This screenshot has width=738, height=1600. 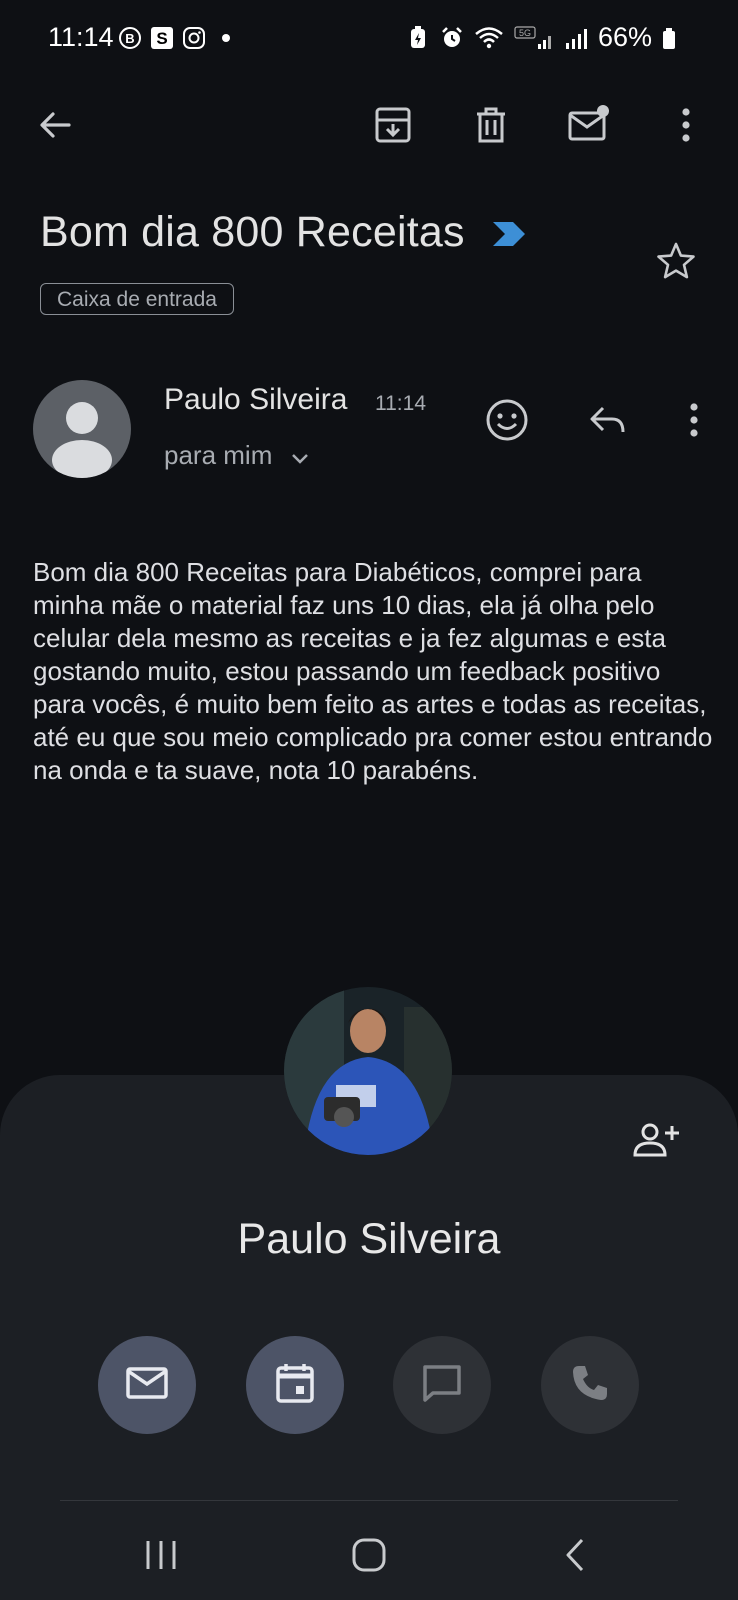 I want to click on s-app-icon: S, so click(x=162, y=38).